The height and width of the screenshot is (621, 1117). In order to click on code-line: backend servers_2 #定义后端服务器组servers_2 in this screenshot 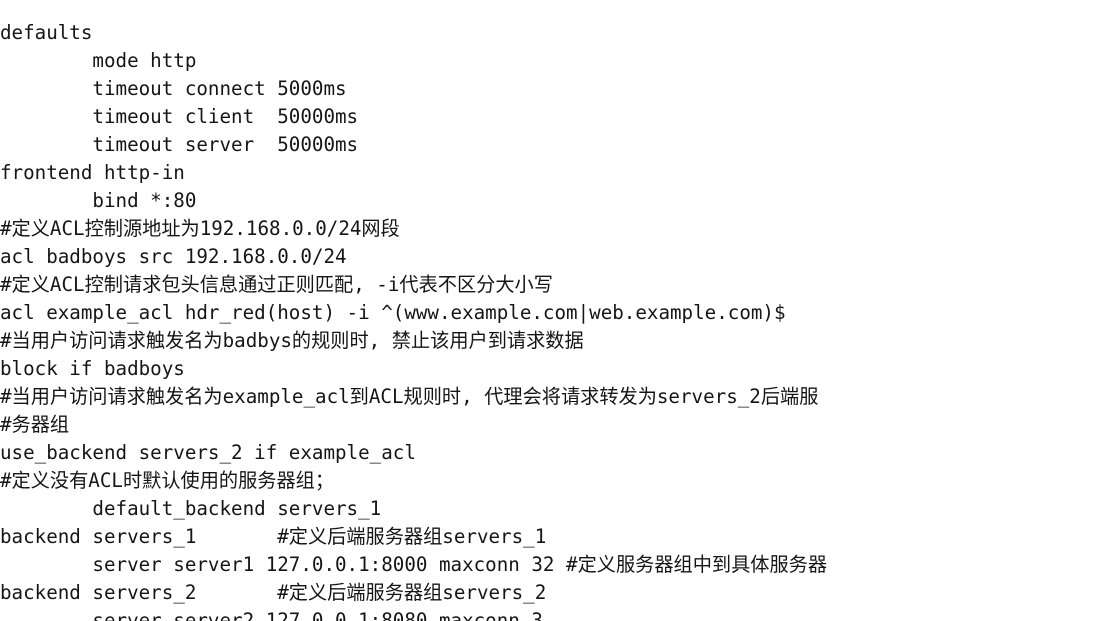, I will do `click(273, 593)`.